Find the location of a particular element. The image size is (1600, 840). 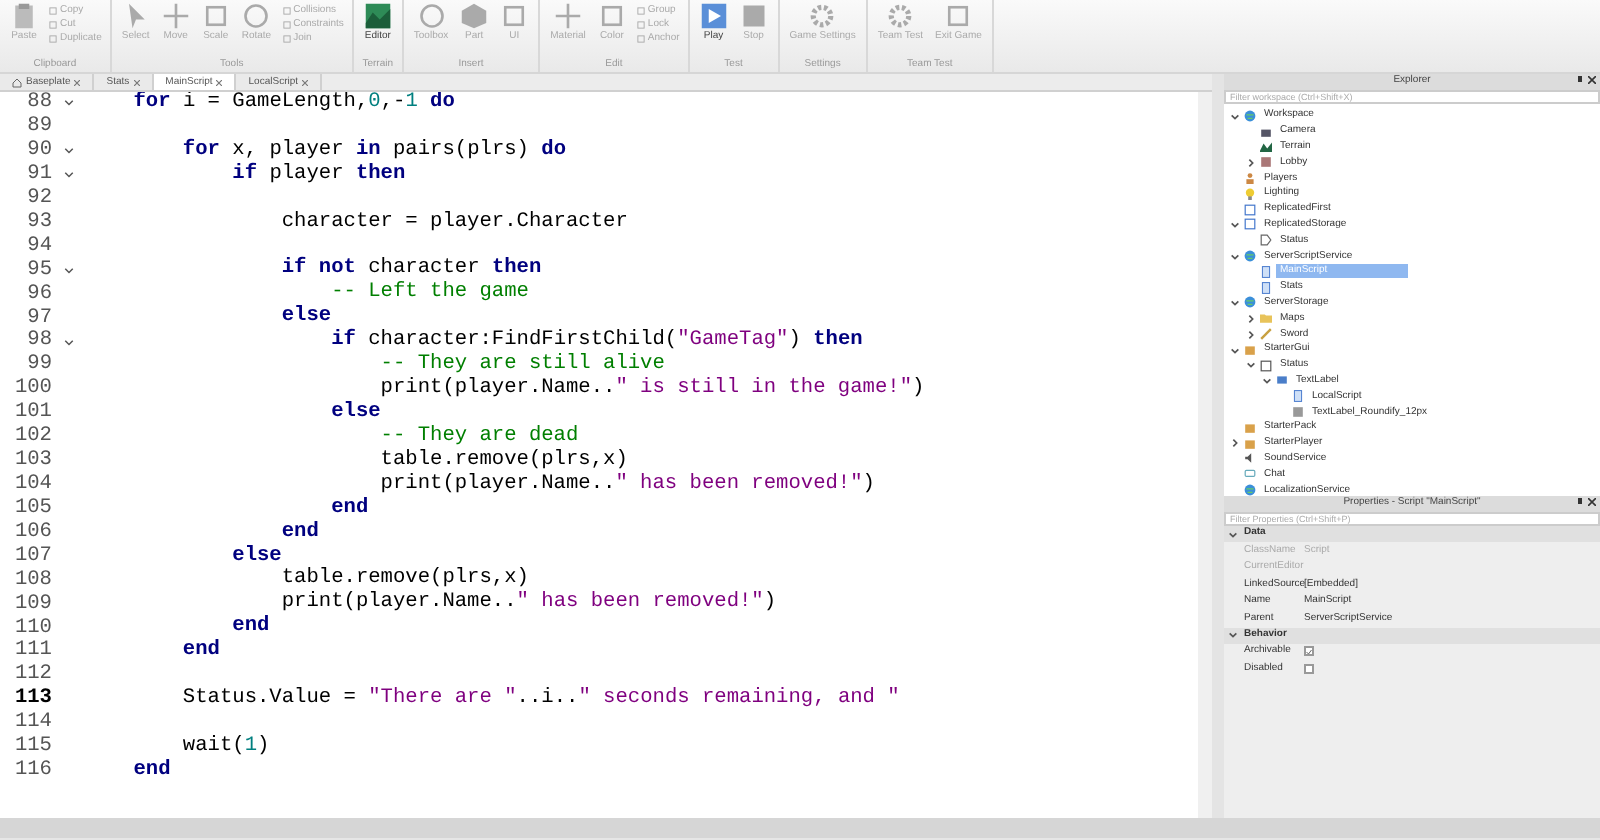

line-number: 99 is located at coordinates (38, 364).